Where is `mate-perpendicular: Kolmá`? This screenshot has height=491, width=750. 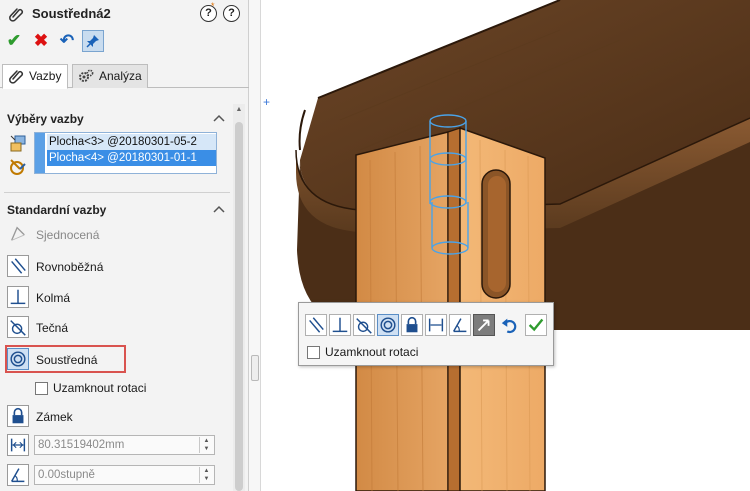 mate-perpendicular: Kolmá is located at coordinates (114, 298).